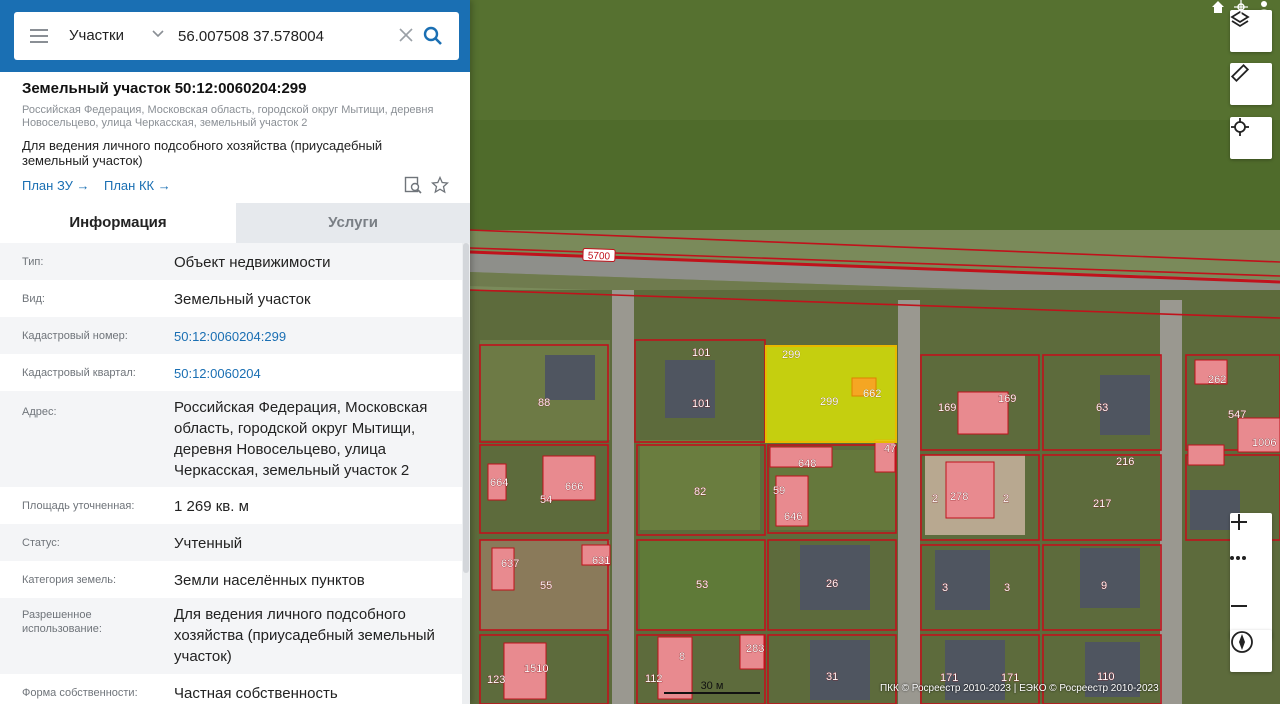 Image resolution: width=1280 pixels, height=704 pixels. I want to click on tab-services: Услуги, so click(353, 223).